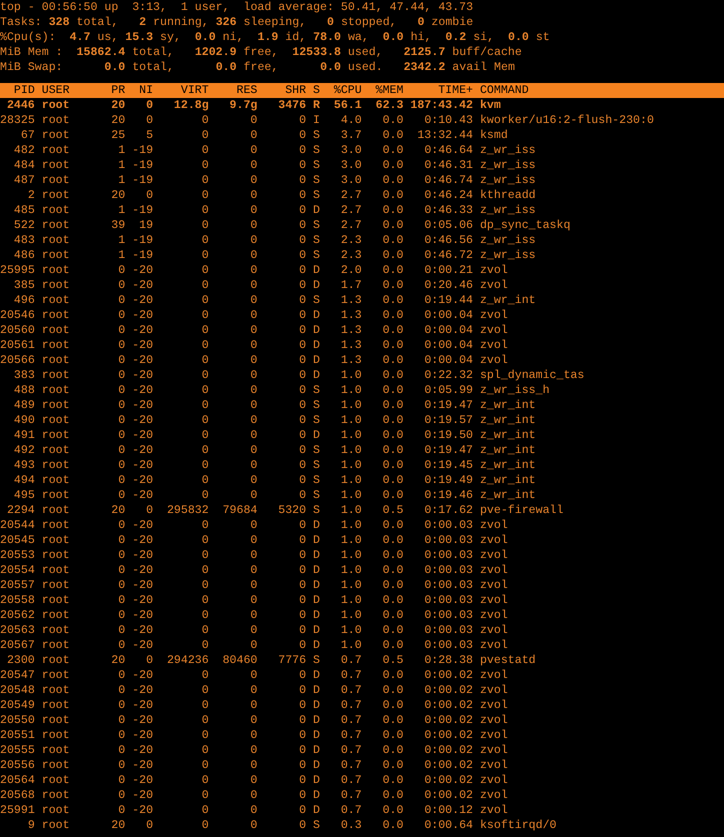 The height and width of the screenshot is (837, 724). What do you see at coordinates (17, 540) in the screenshot?
I see `table-cell: 20545` at bounding box center [17, 540].